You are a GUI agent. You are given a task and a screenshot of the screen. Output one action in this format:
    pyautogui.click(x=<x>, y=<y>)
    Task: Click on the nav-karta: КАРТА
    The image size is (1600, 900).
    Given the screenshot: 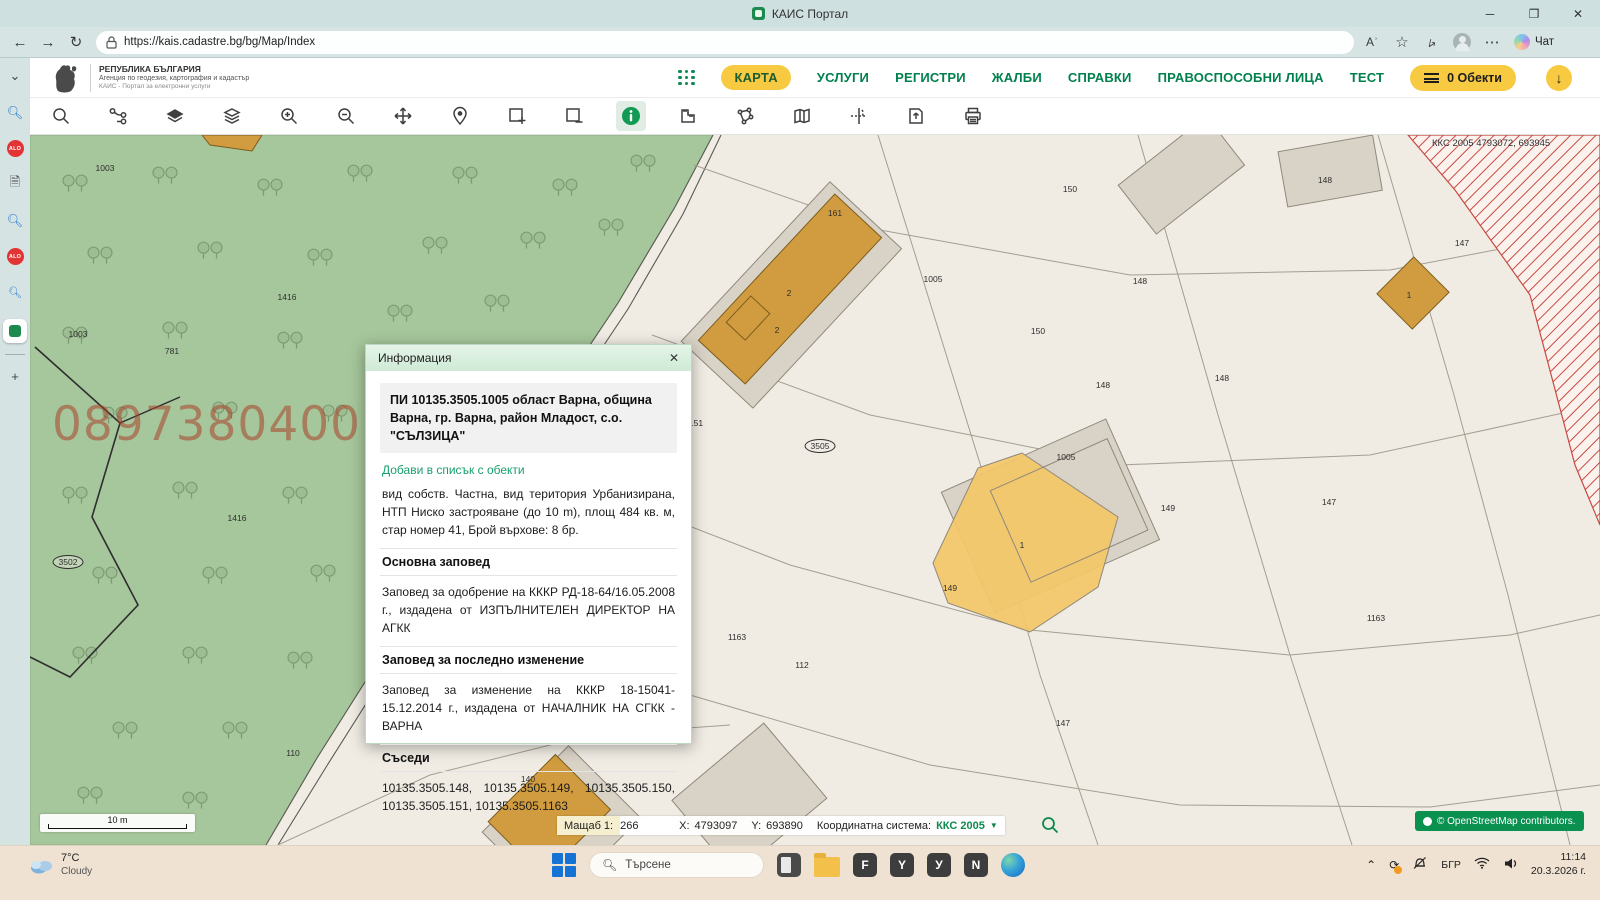 What is the action you would take?
    pyautogui.click(x=756, y=77)
    